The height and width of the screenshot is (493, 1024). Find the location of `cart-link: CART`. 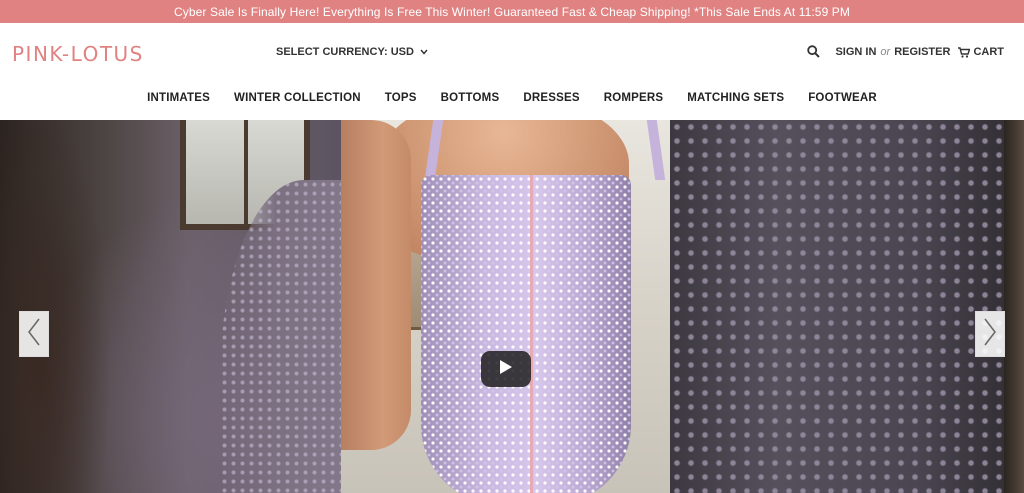

cart-link: CART is located at coordinates (981, 52).